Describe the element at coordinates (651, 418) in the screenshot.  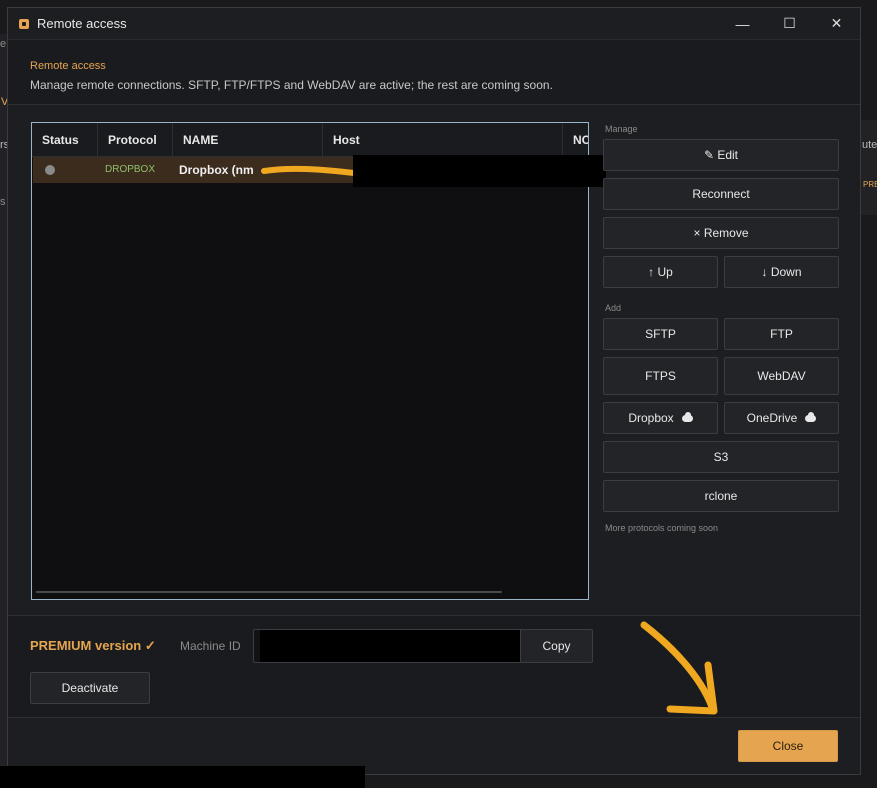
I see `dropbox-label: Dropbox` at that location.